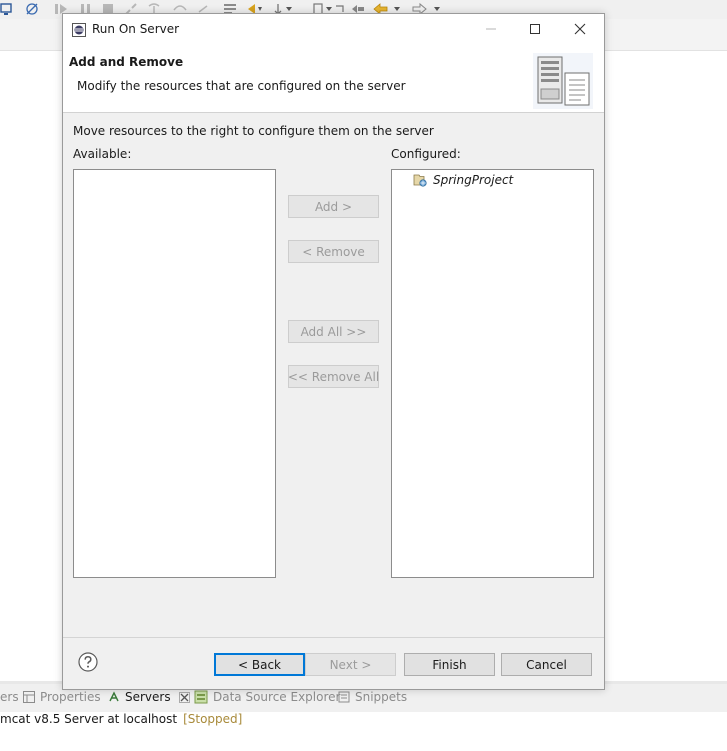 The image size is (727, 751). I want to click on wizard-page-title: Add and Remove, so click(126, 62).